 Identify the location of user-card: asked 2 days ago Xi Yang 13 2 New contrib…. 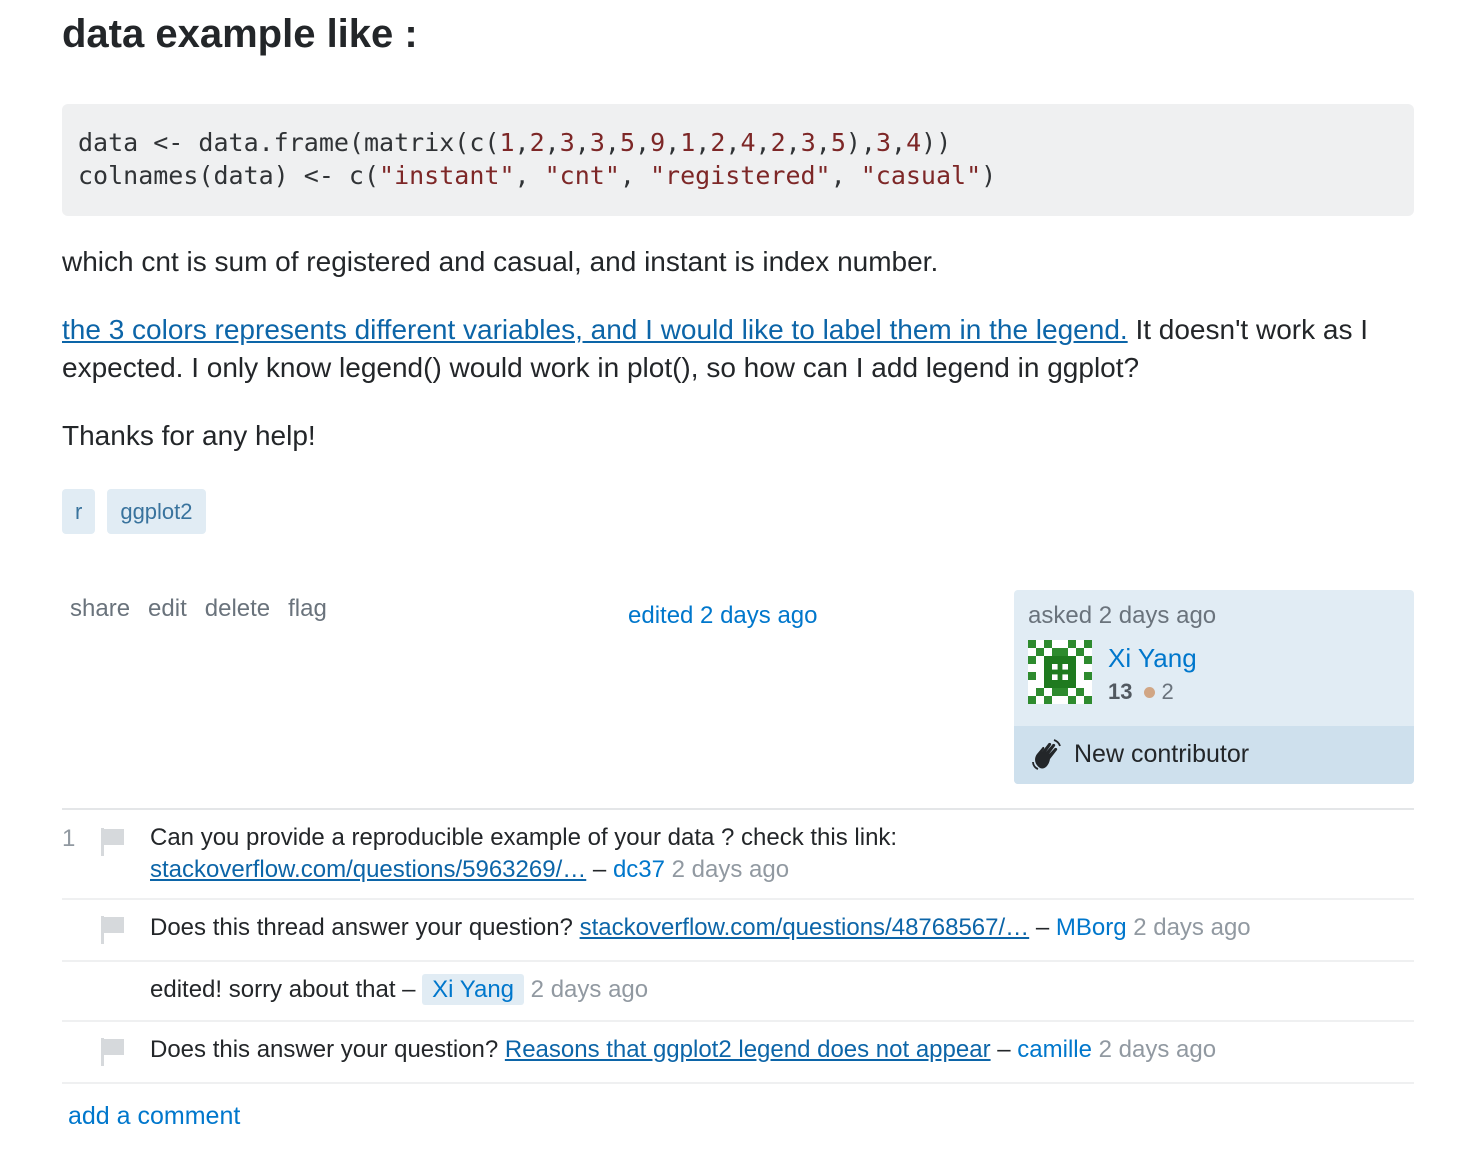
(1214, 687).